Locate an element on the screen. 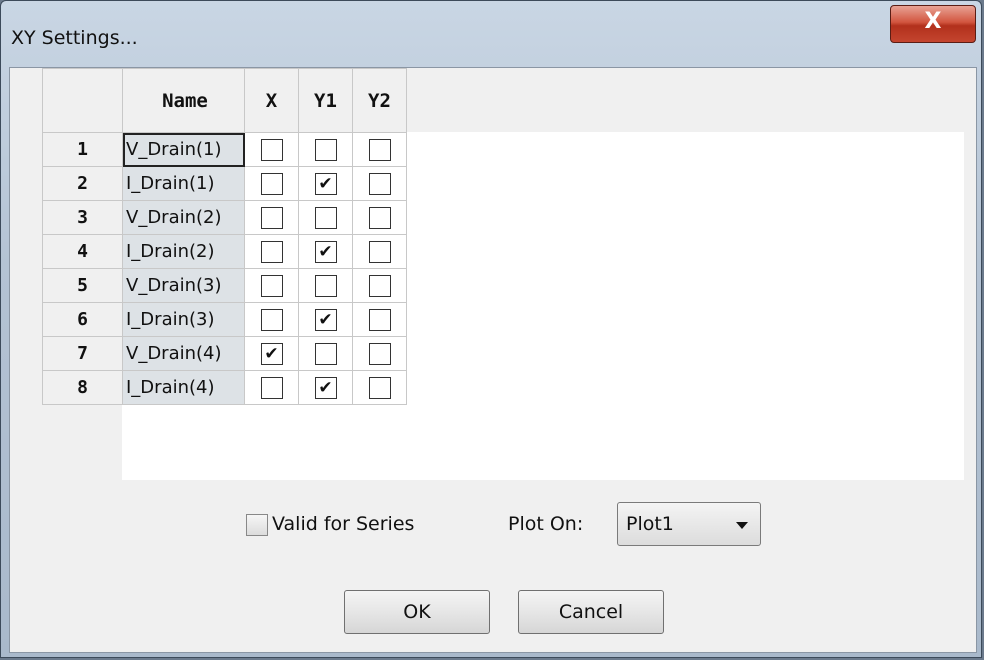 This screenshot has width=984, height=660. series-name-cell: V_Drain(3) is located at coordinates (183, 285).